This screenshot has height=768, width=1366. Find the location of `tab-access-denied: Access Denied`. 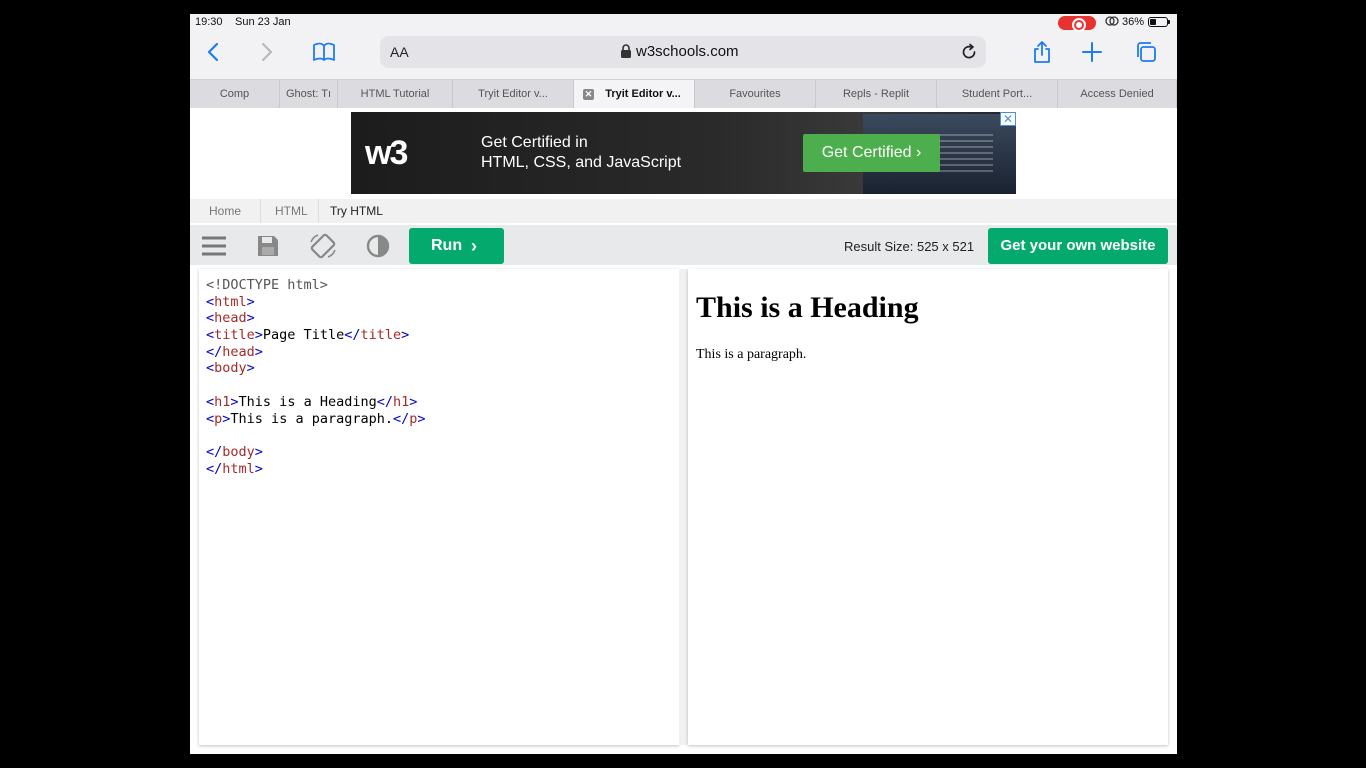

tab-access-denied: Access Denied is located at coordinates (1117, 94).